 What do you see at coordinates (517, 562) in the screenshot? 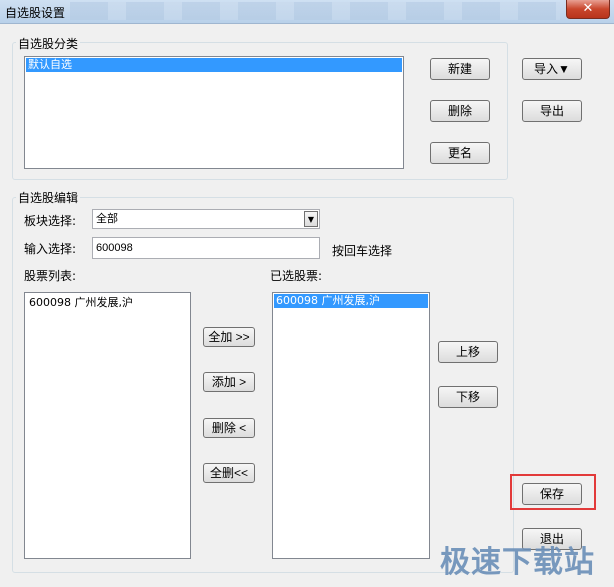
I see `watermark-logo: 极速下载站` at bounding box center [517, 562].